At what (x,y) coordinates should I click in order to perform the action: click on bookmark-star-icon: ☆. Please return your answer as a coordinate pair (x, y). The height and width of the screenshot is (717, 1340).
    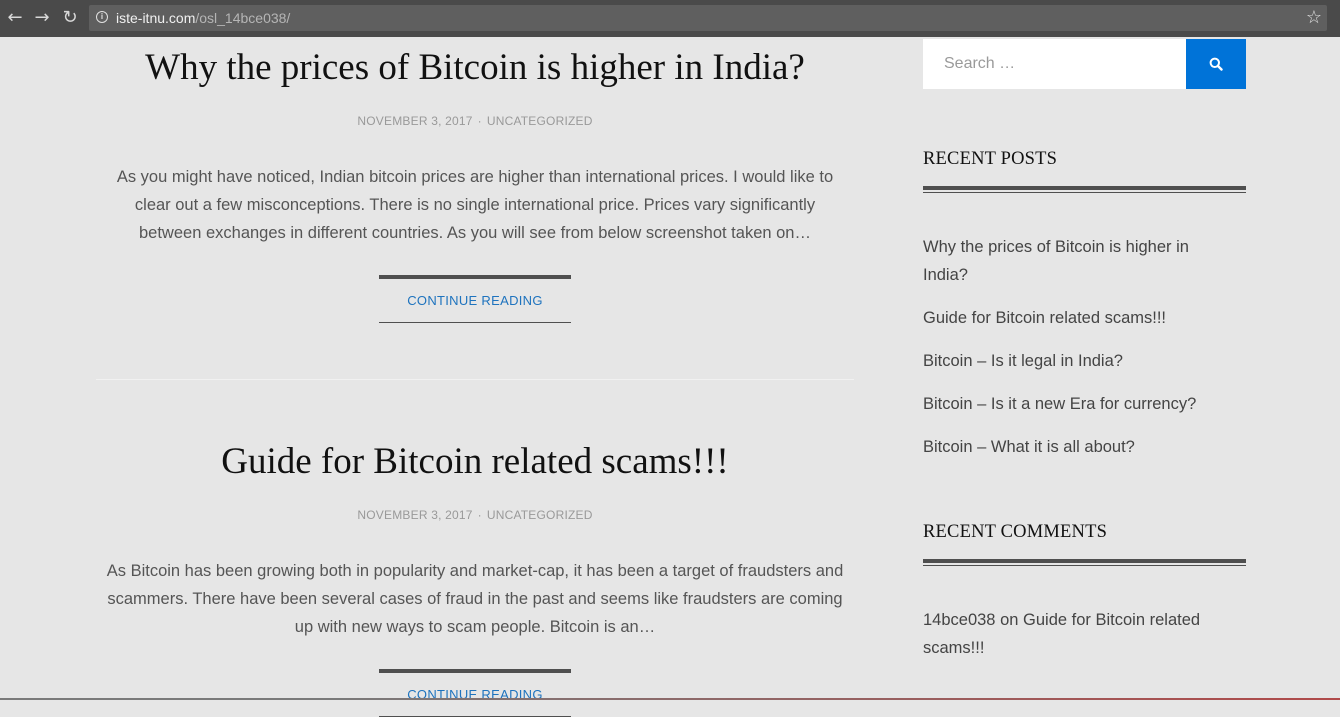
    Looking at the image, I should click on (1314, 17).